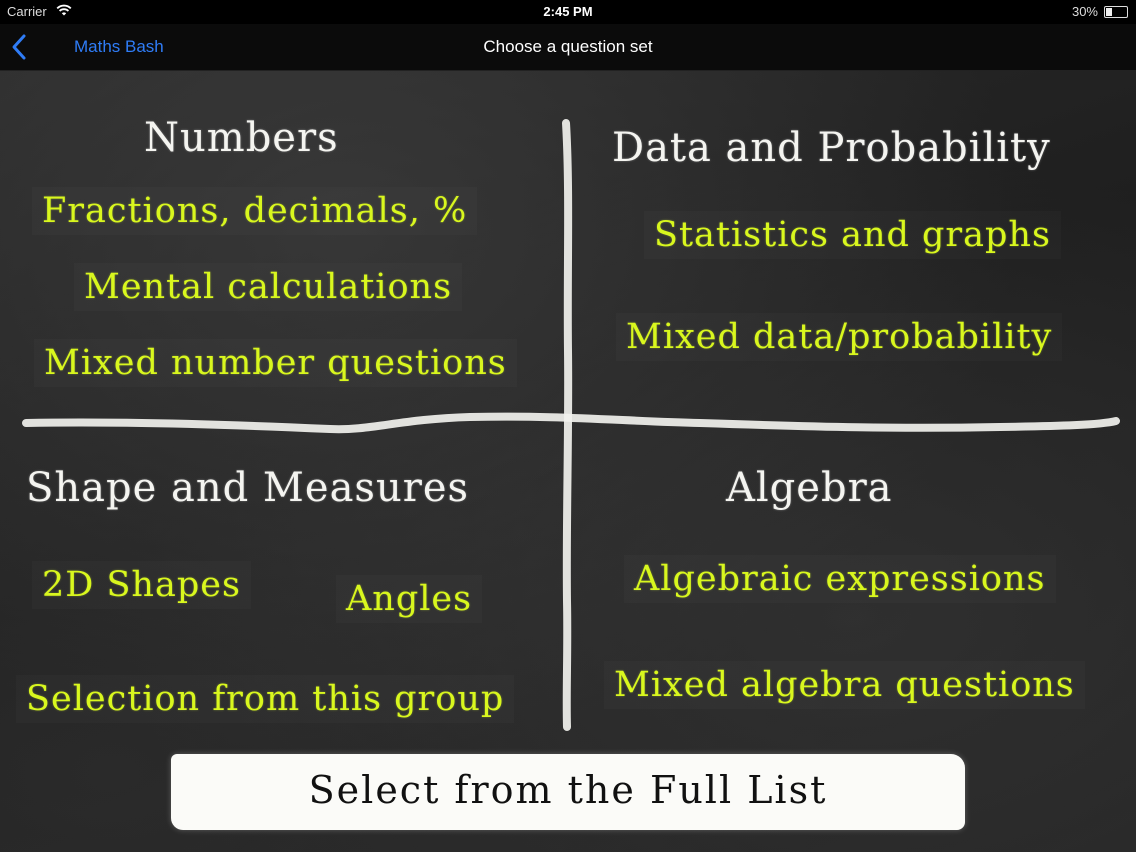 The image size is (1136, 852). I want to click on battery-level, so click(1109, 12).